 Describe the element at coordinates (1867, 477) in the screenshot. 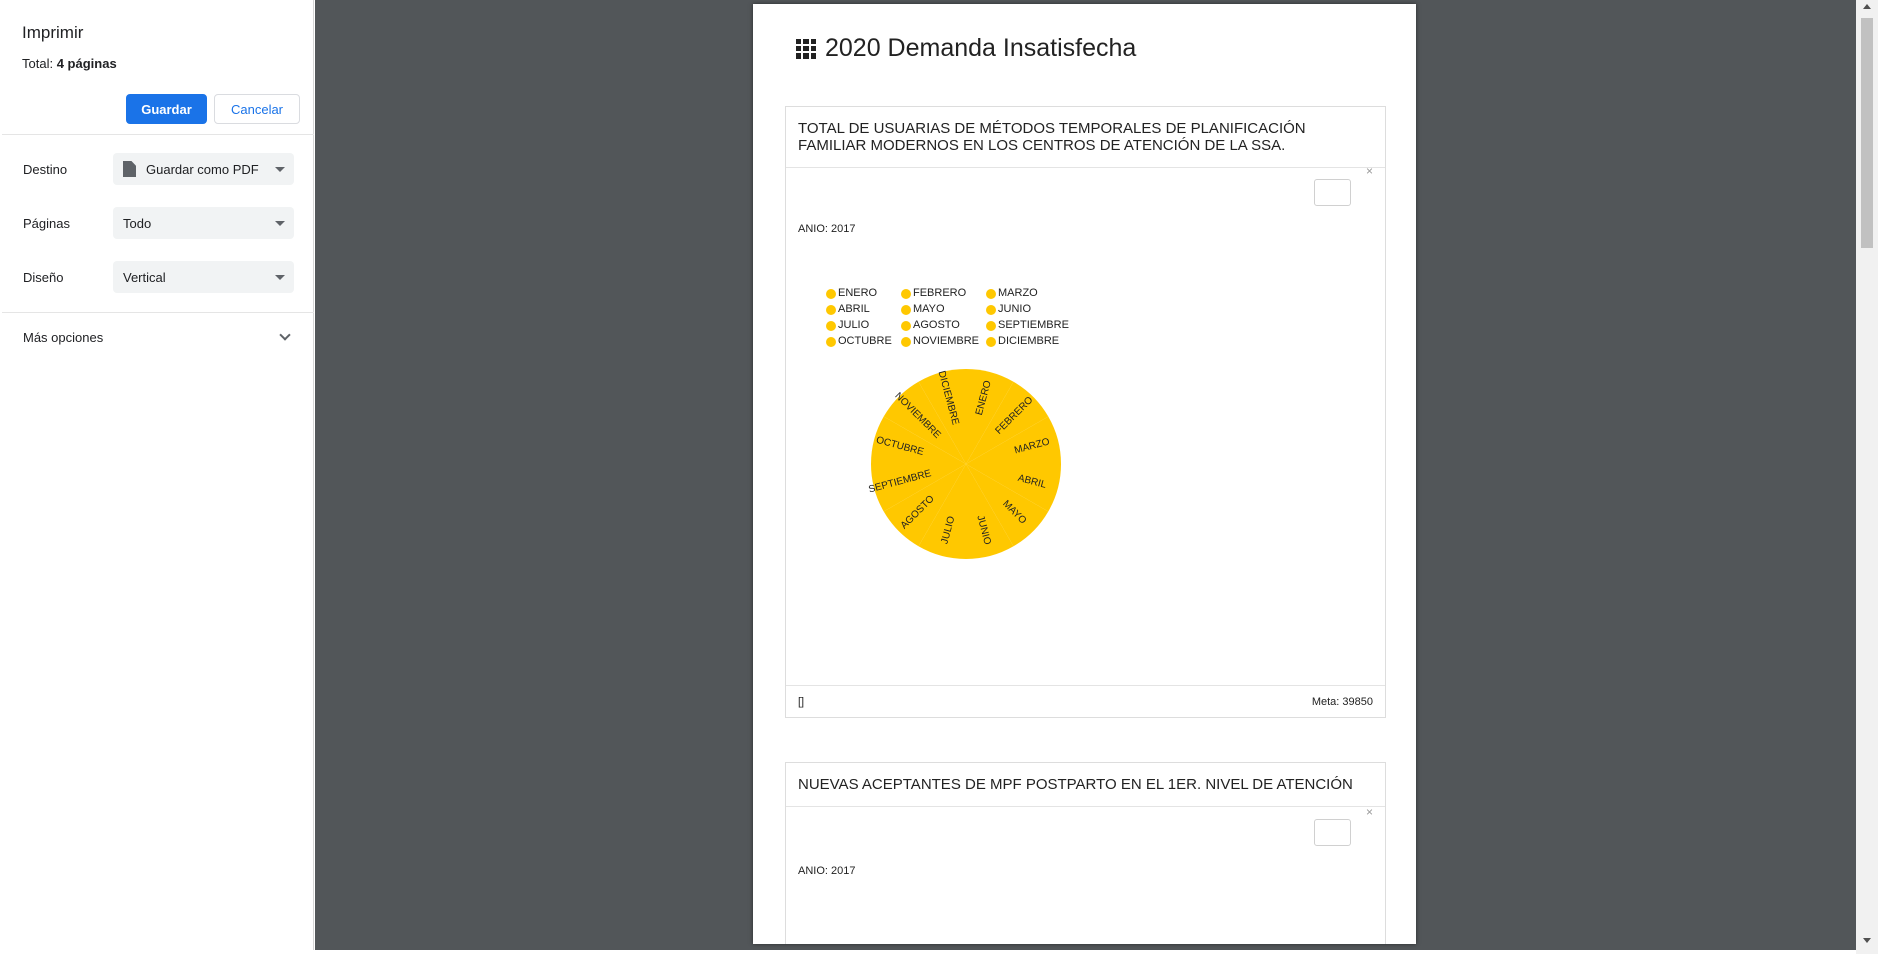

I see `scrollbar` at that location.